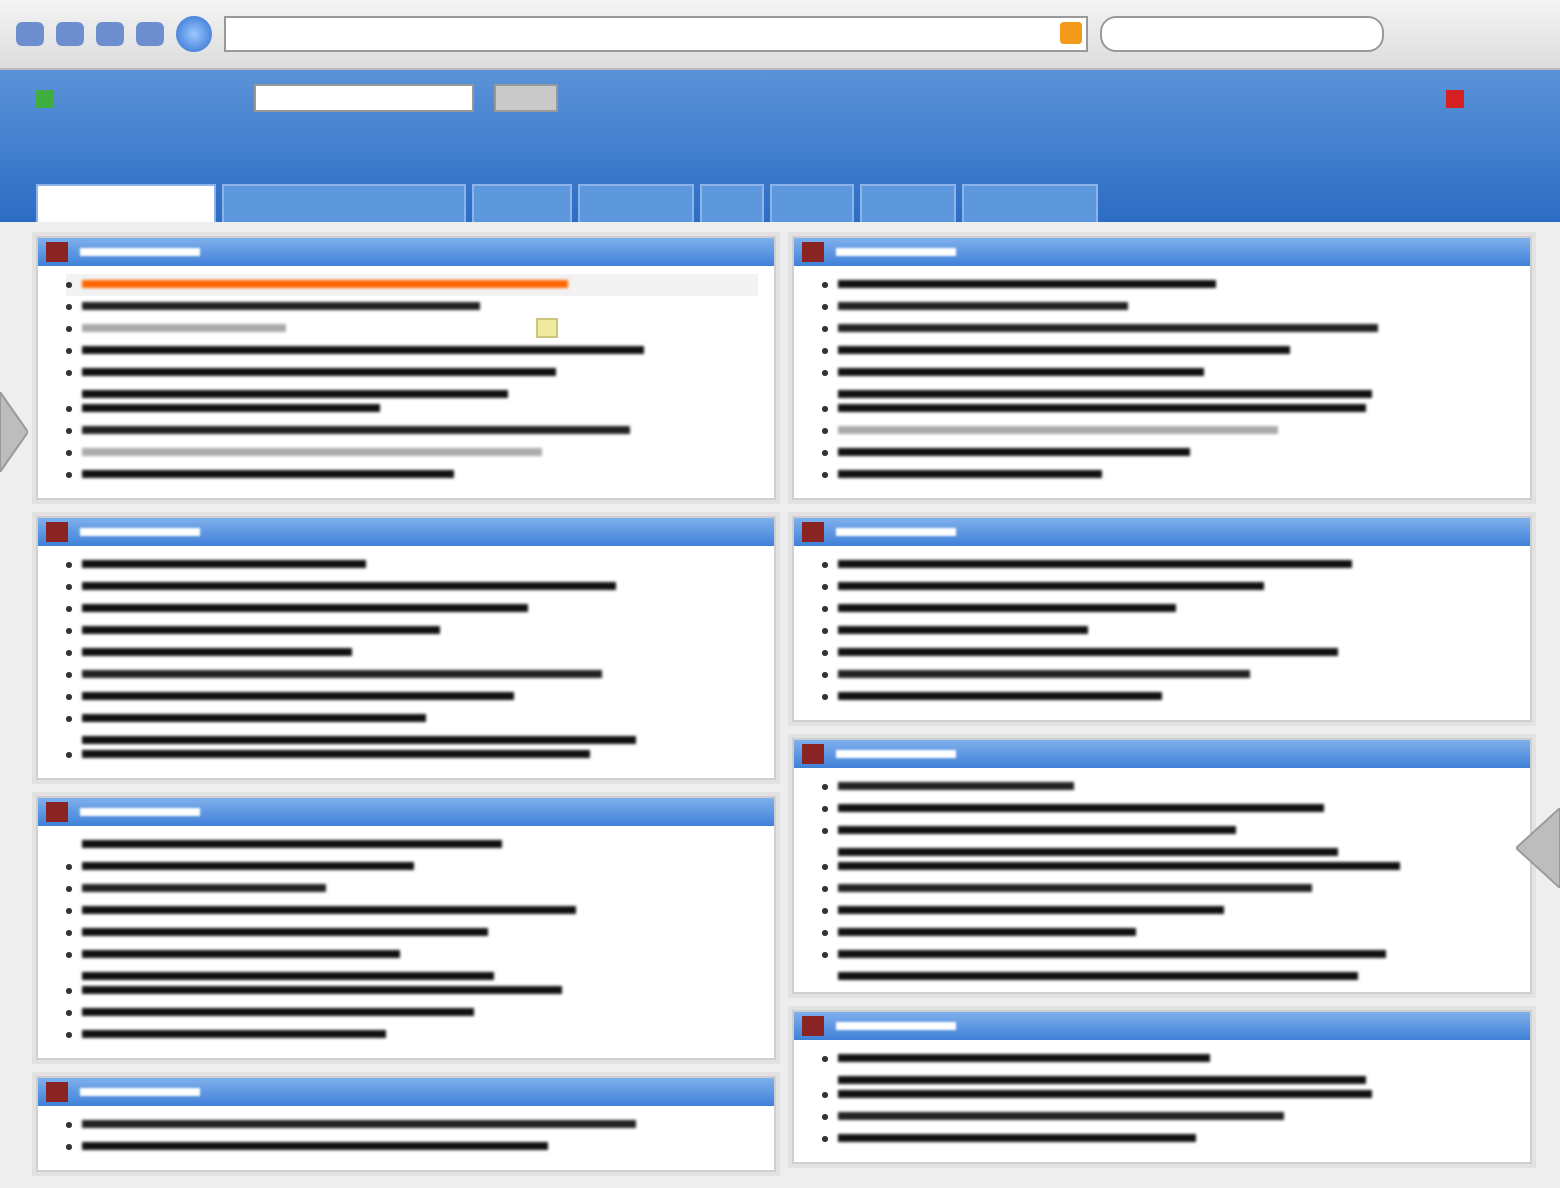 The height and width of the screenshot is (1188, 1560). What do you see at coordinates (1242, 34) in the screenshot?
I see `search-field` at bounding box center [1242, 34].